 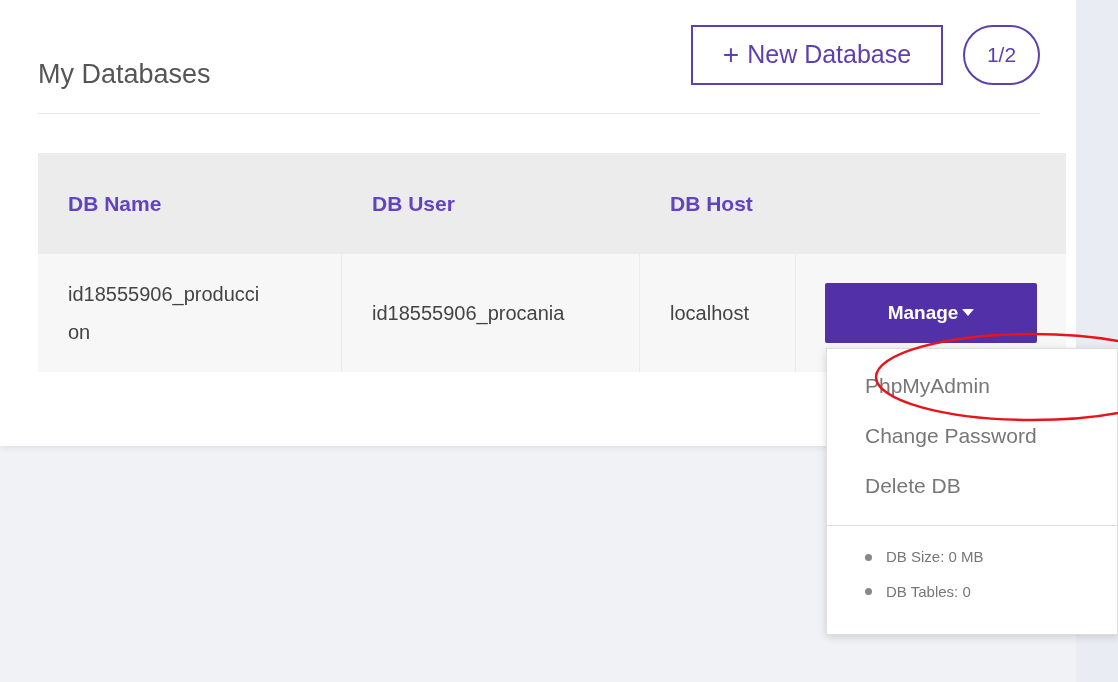 I want to click on table-cell-text: id18555906_produccion, so click(x=164, y=313).